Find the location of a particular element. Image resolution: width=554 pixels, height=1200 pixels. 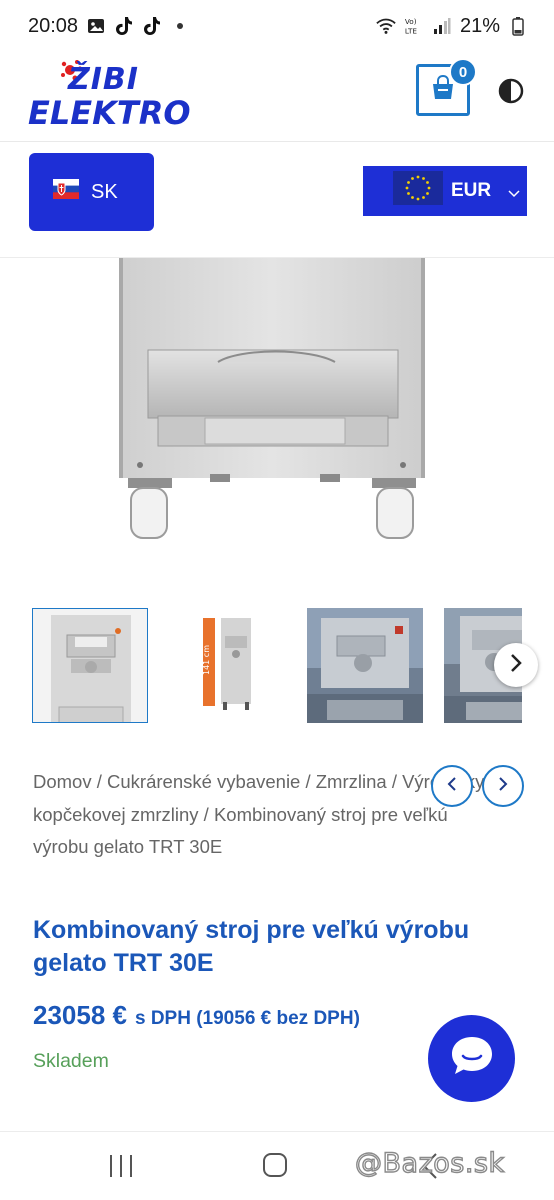

logo-text-top: ŽIBI is located at coordinates (103, 79).